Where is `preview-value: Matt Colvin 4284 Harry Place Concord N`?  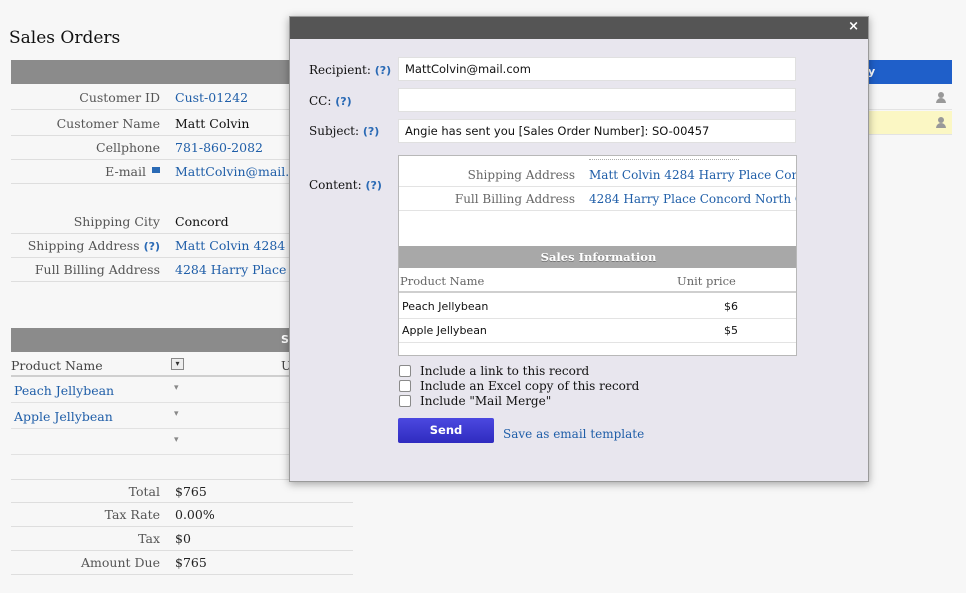 preview-value: Matt Colvin 4284 Harry Place Concord N is located at coordinates (693, 174).